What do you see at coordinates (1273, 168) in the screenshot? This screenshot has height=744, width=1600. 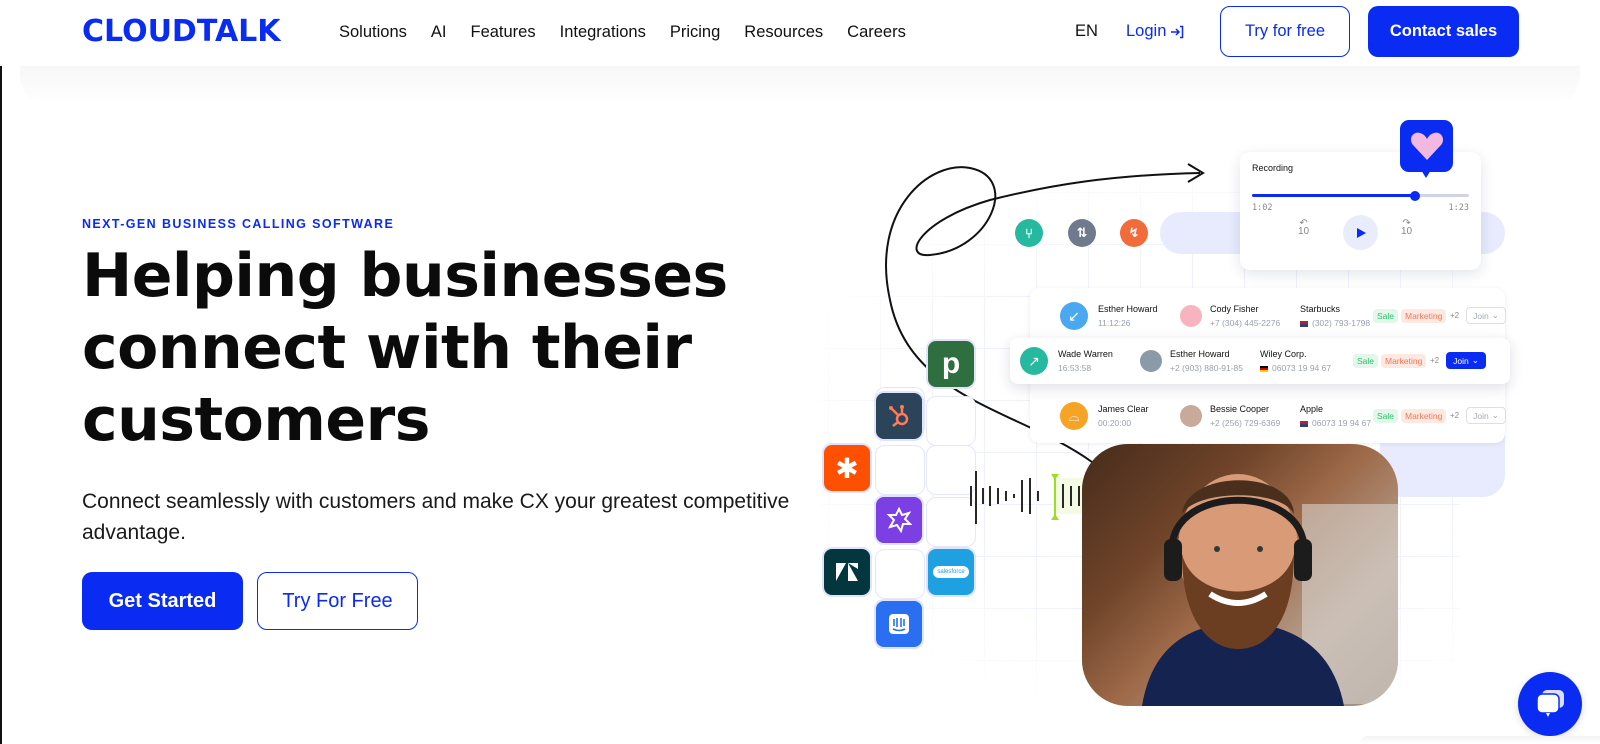 I see `recording-title: Recording` at bounding box center [1273, 168].